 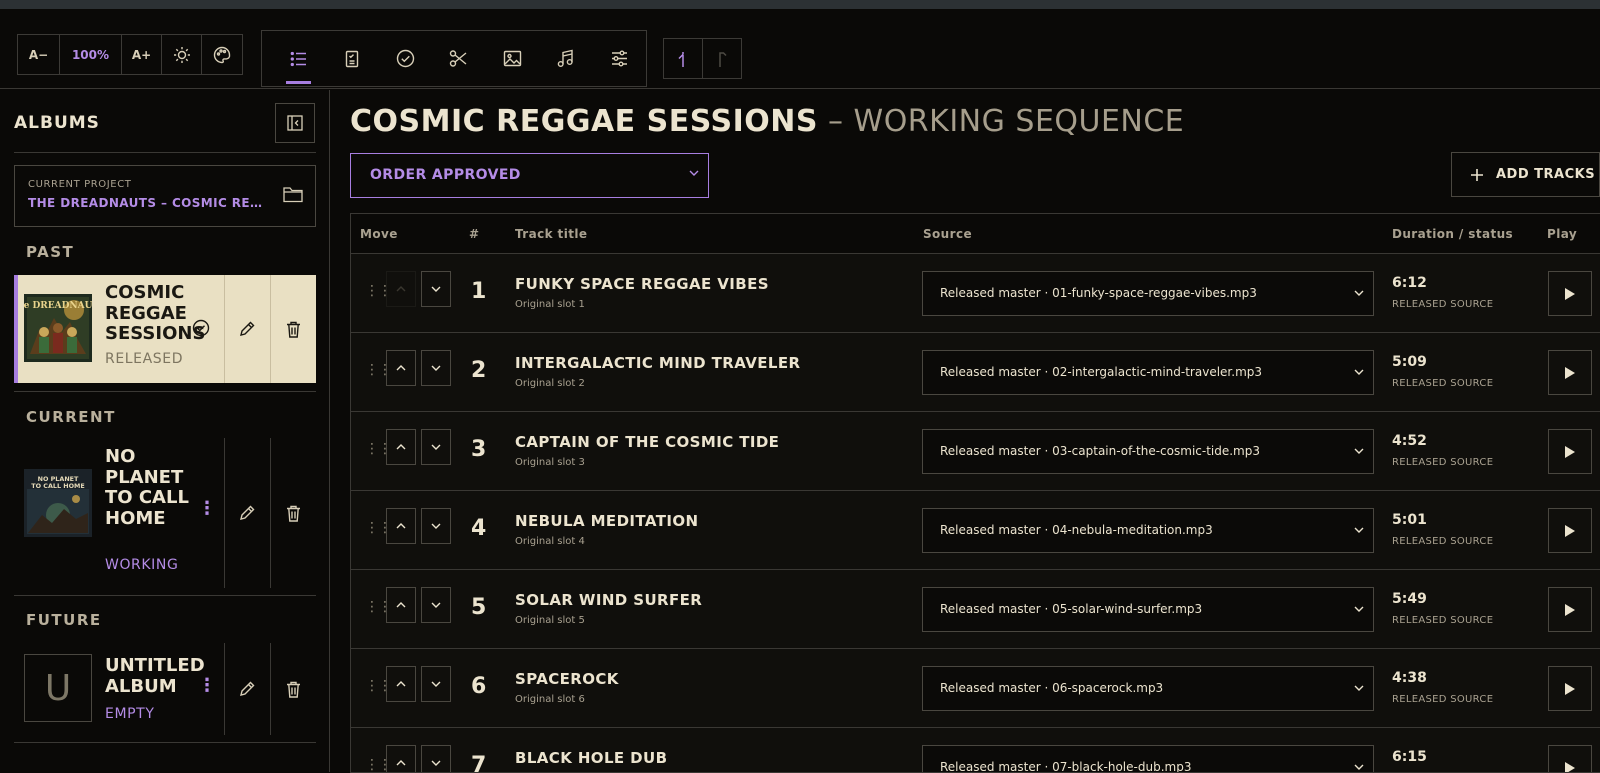 What do you see at coordinates (458, 58) in the screenshot?
I see `view-edit-button` at bounding box center [458, 58].